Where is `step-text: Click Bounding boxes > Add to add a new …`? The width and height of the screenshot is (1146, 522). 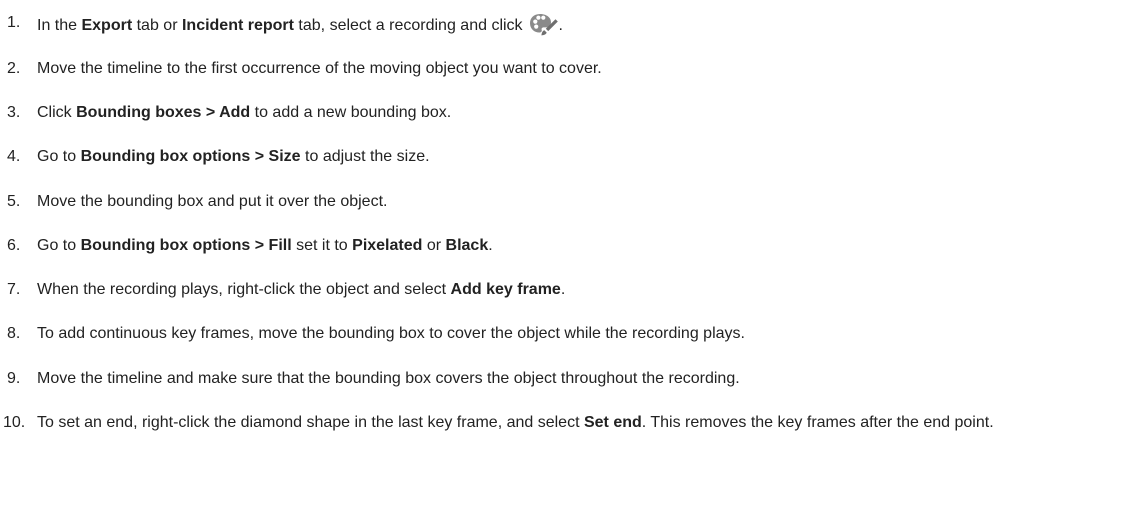 step-text: Click Bounding boxes > Add to add a new … is located at coordinates (244, 112).